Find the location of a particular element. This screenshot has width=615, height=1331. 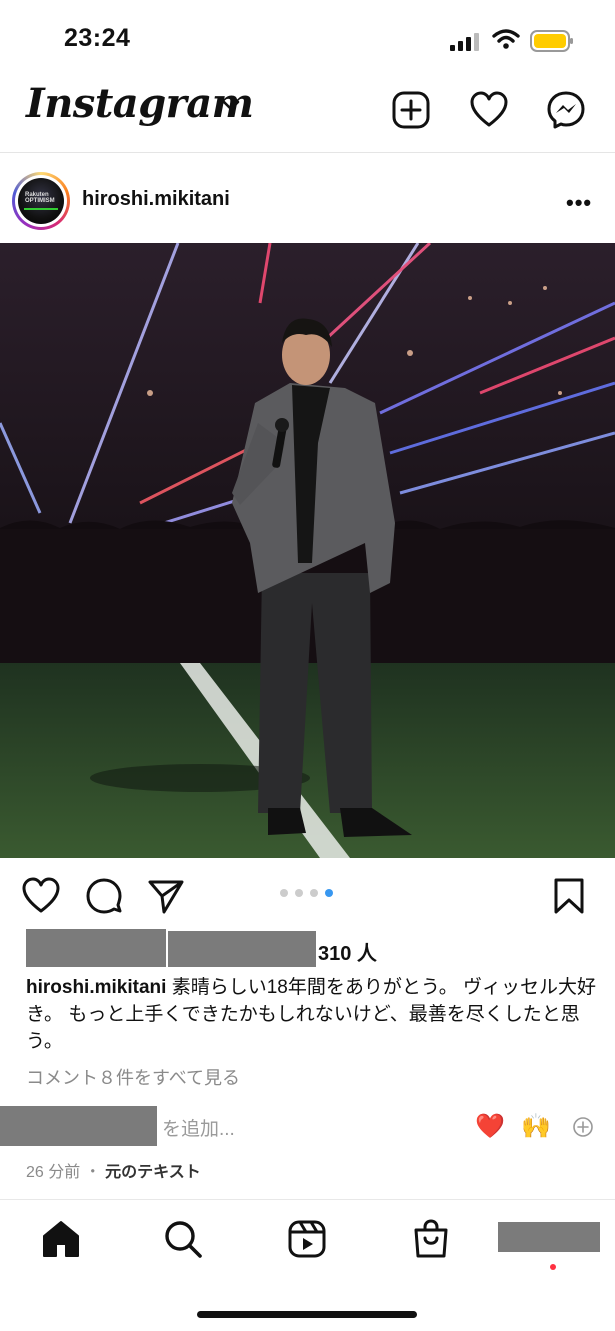

nav-divider is located at coordinates (307, 1199).